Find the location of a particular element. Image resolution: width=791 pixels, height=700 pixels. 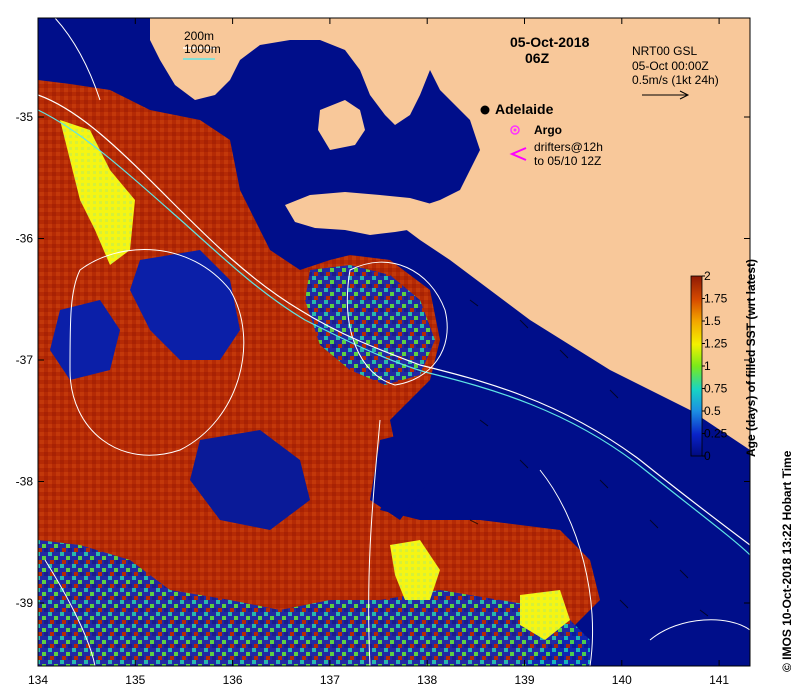

y-tick-label: -35 is located at coordinates (25, 117).